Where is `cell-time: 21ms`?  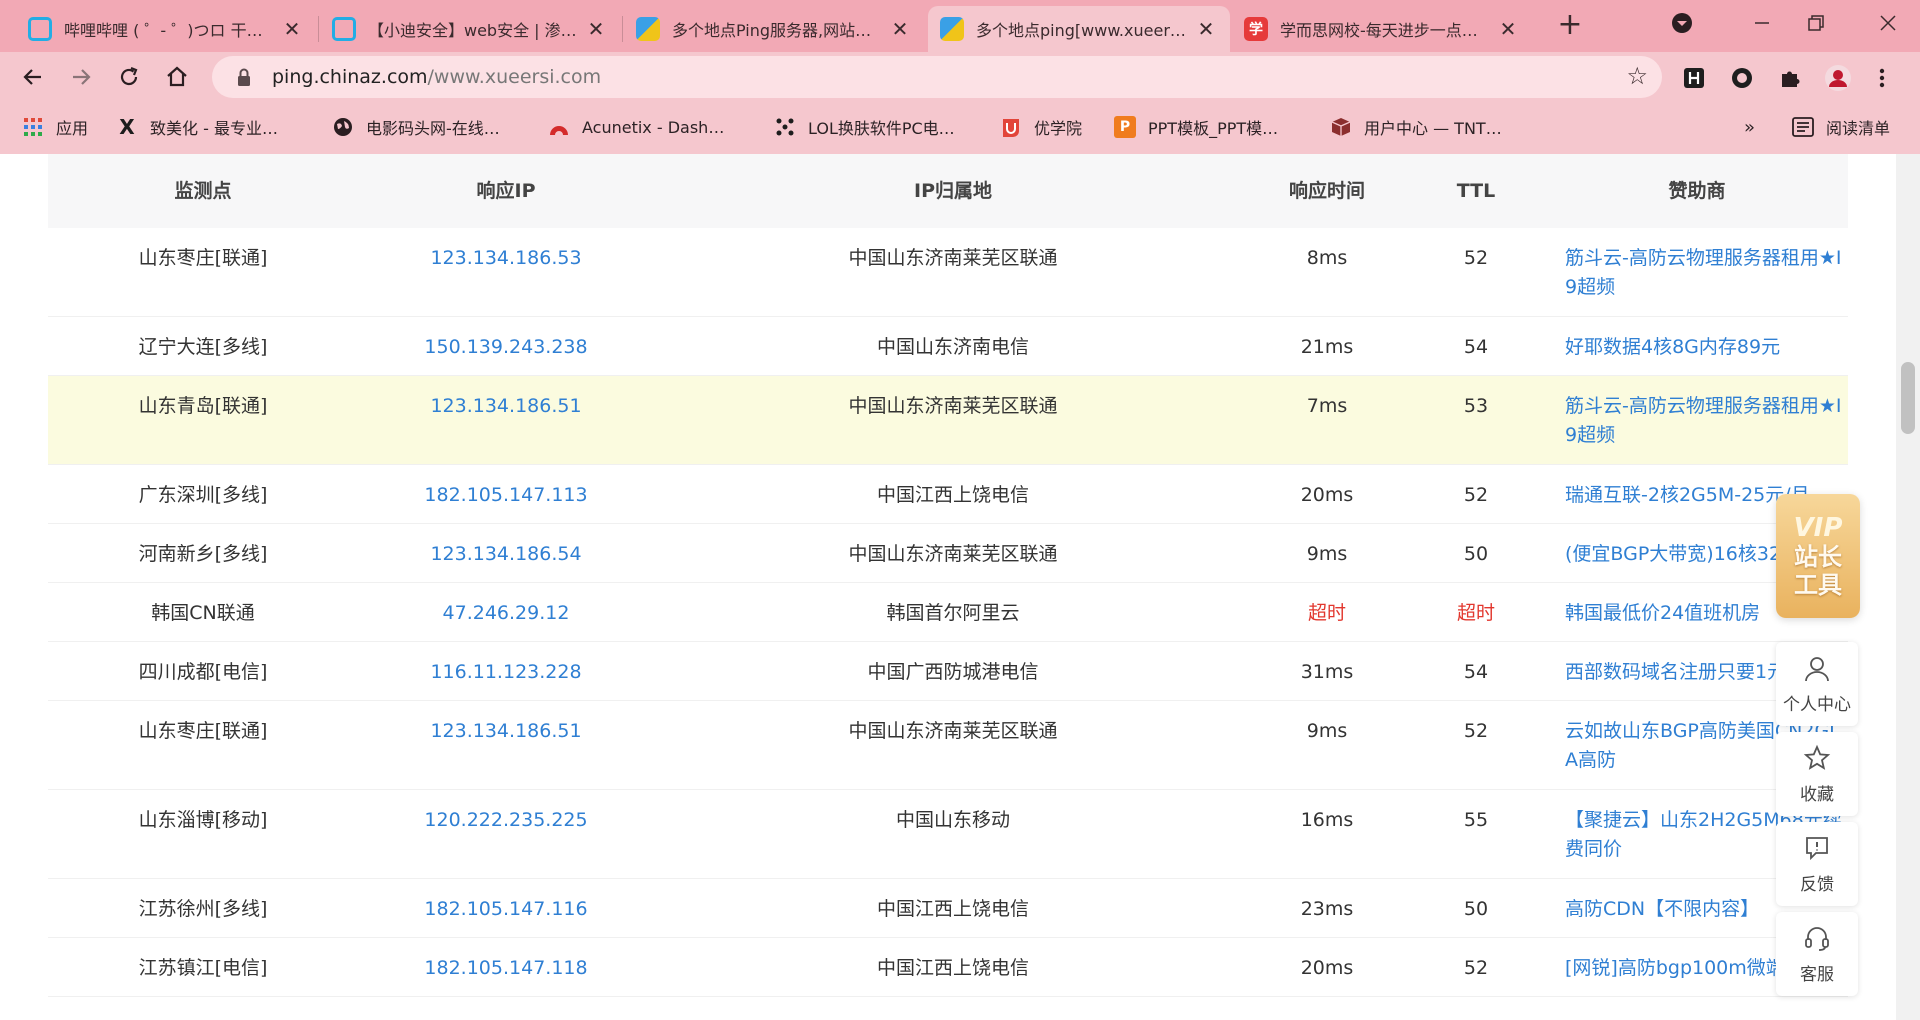 cell-time: 21ms is located at coordinates (1327, 347).